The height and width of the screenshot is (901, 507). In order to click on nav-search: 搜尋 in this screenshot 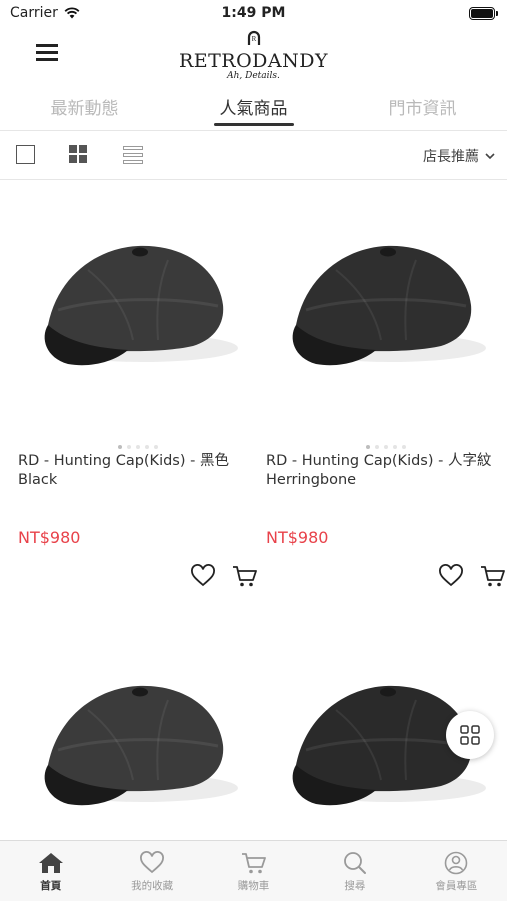, I will do `click(354, 871)`.